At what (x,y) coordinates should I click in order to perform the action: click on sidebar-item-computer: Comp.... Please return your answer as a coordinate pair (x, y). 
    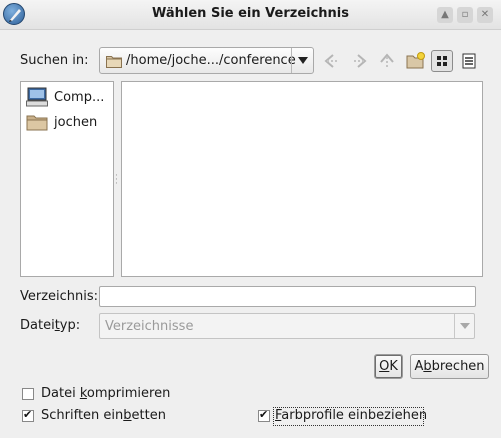
    Looking at the image, I should click on (65, 97).